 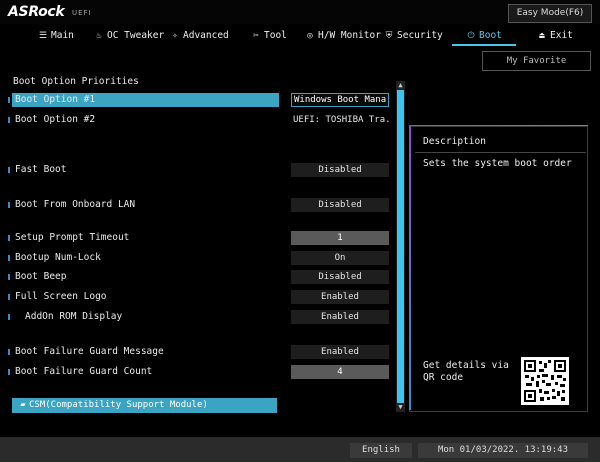 I want to click on boot-failure-guard-message-value: Enabled, so click(x=340, y=352).